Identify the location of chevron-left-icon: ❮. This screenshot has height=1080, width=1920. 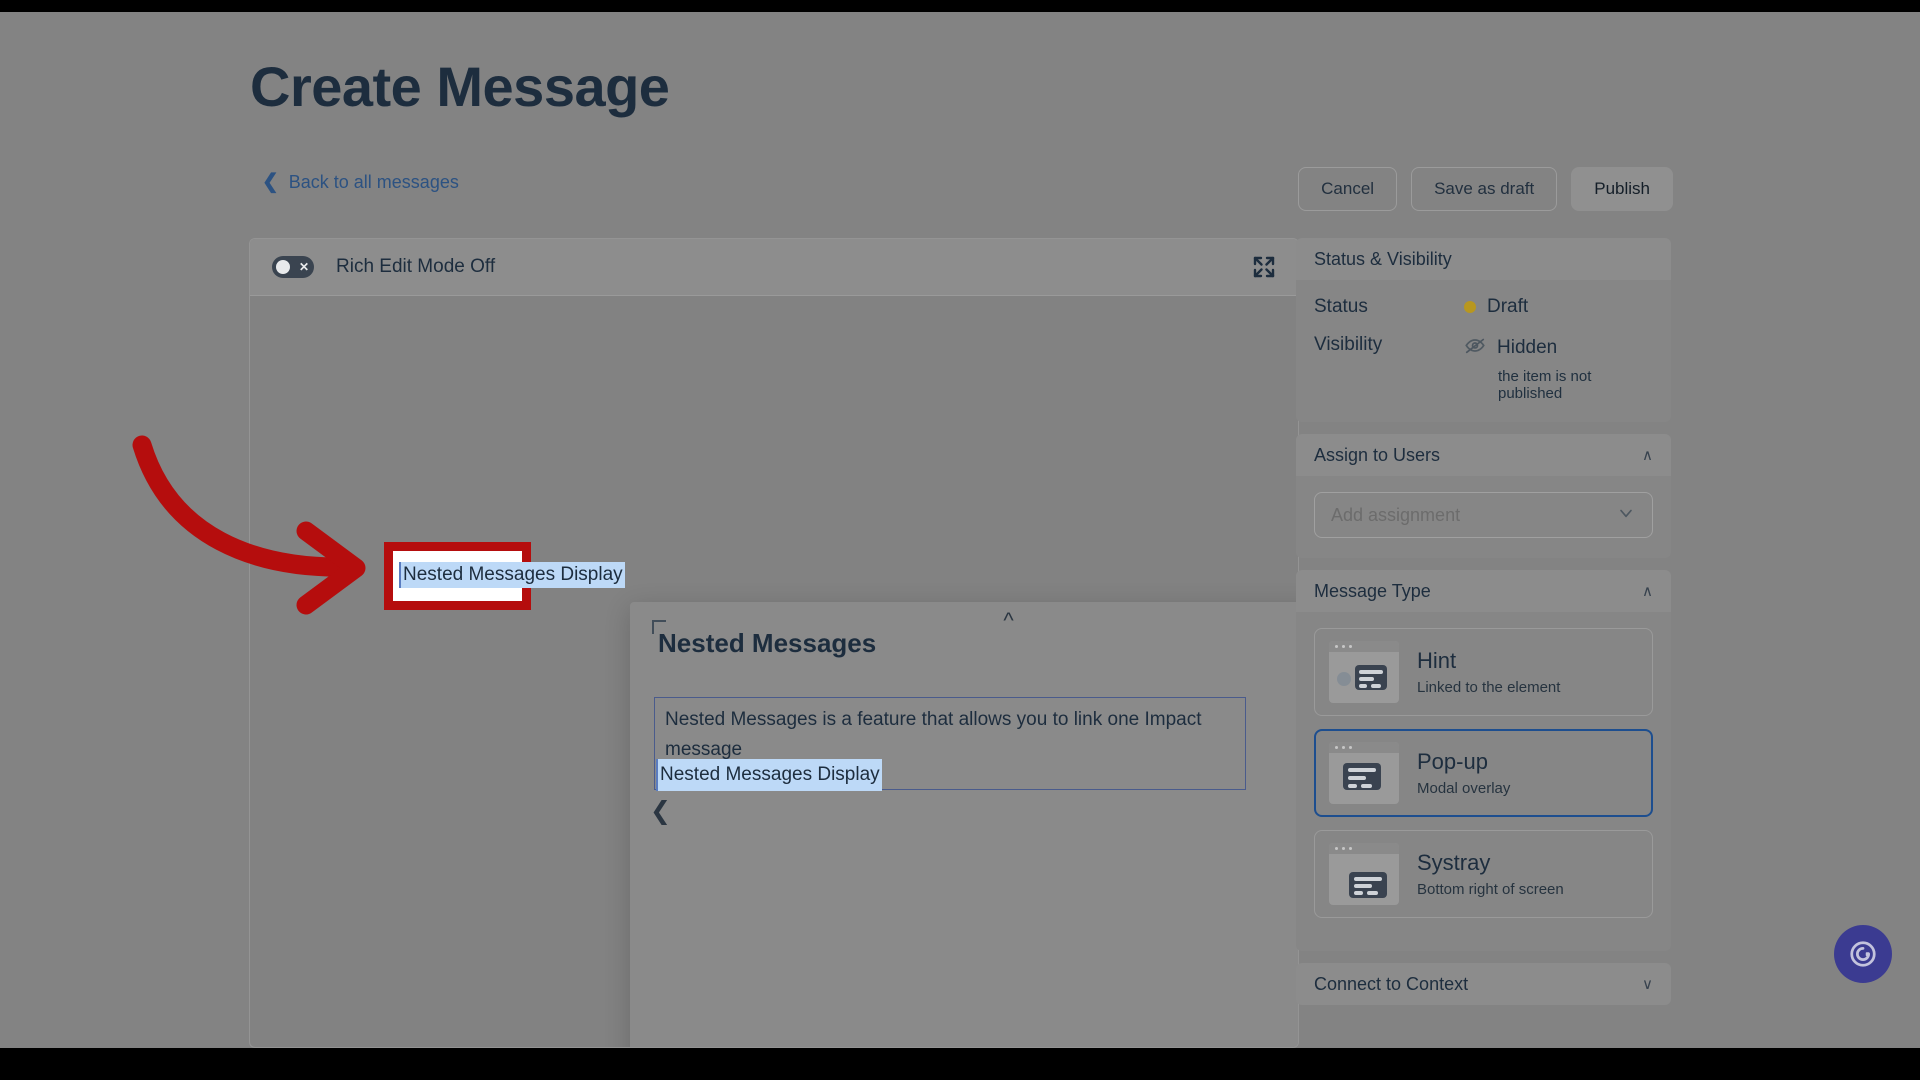
(270, 181).